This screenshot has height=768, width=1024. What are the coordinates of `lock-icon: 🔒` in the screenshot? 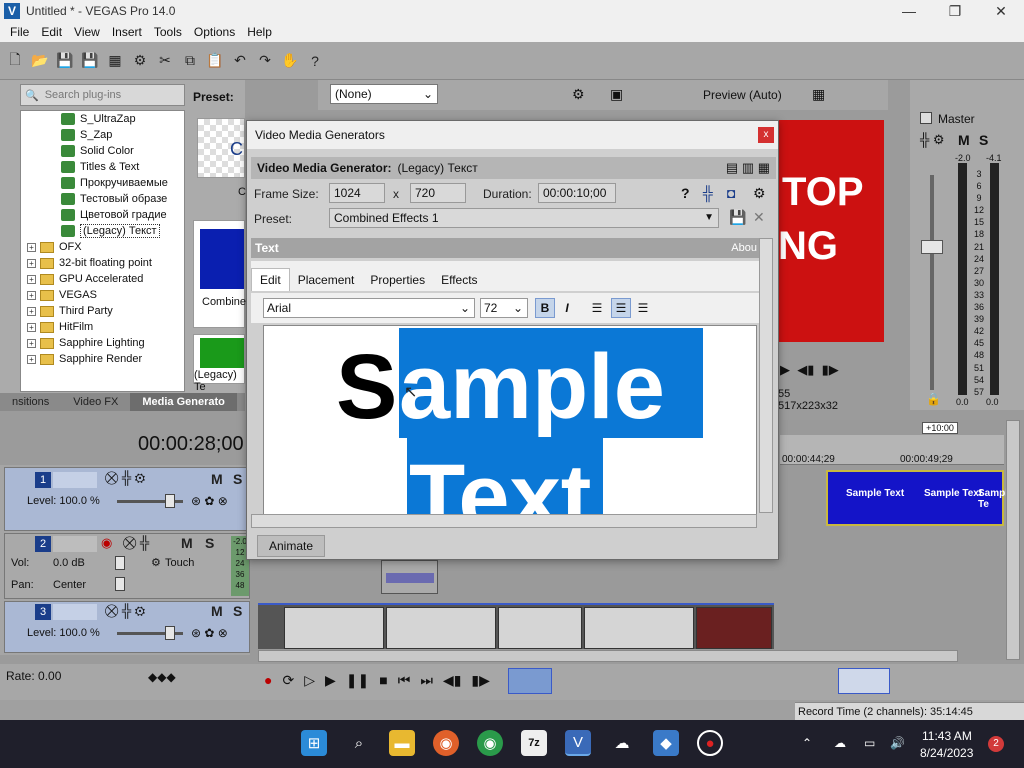 It's located at (933, 399).